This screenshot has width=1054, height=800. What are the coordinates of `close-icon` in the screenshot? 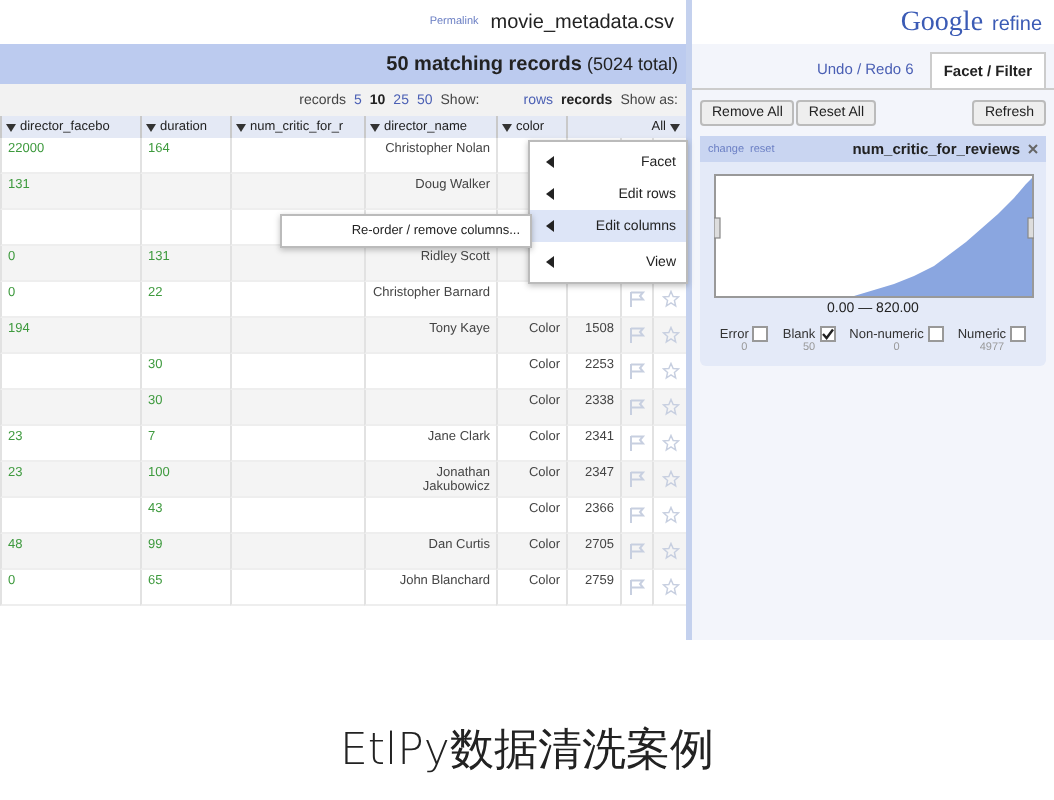 It's located at (1033, 149).